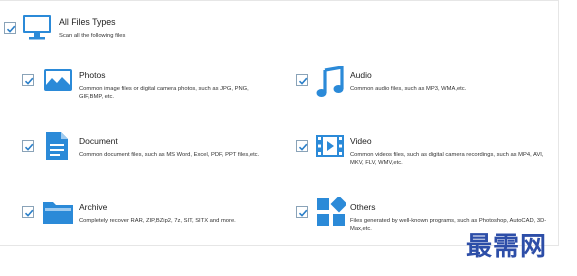  Describe the element at coordinates (28, 80) in the screenshot. I see `photos-checkbox` at that location.